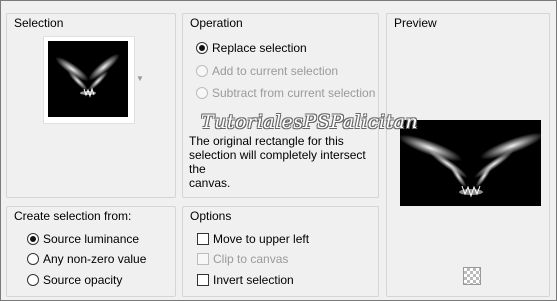 The image size is (557, 301). What do you see at coordinates (91, 239) in the screenshot?
I see `source-luminance-label: Source luminance` at bounding box center [91, 239].